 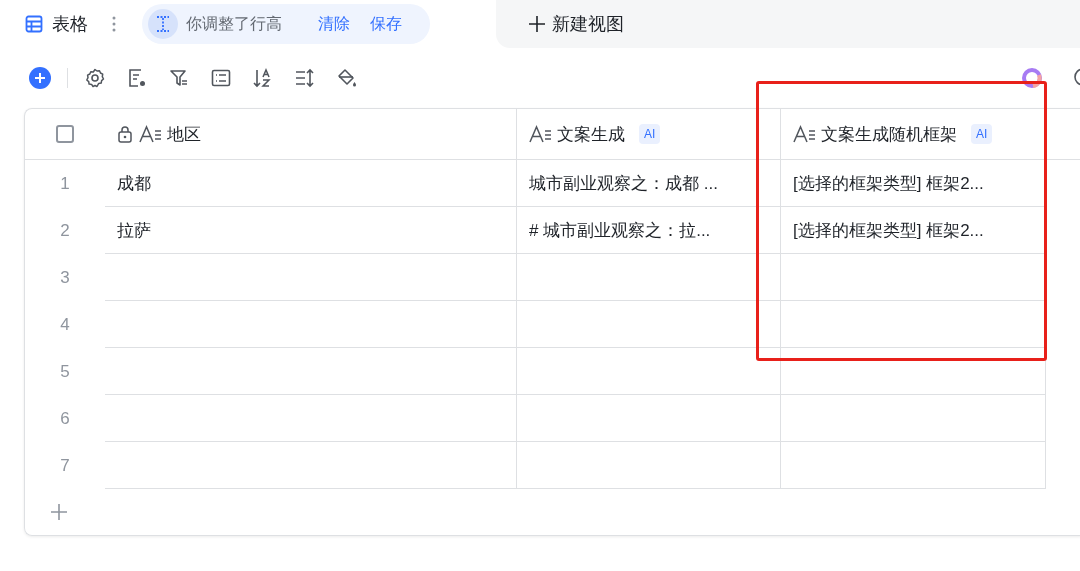 I want to click on column-header: 文案生成随机框架 AI, so click(x=913, y=134).